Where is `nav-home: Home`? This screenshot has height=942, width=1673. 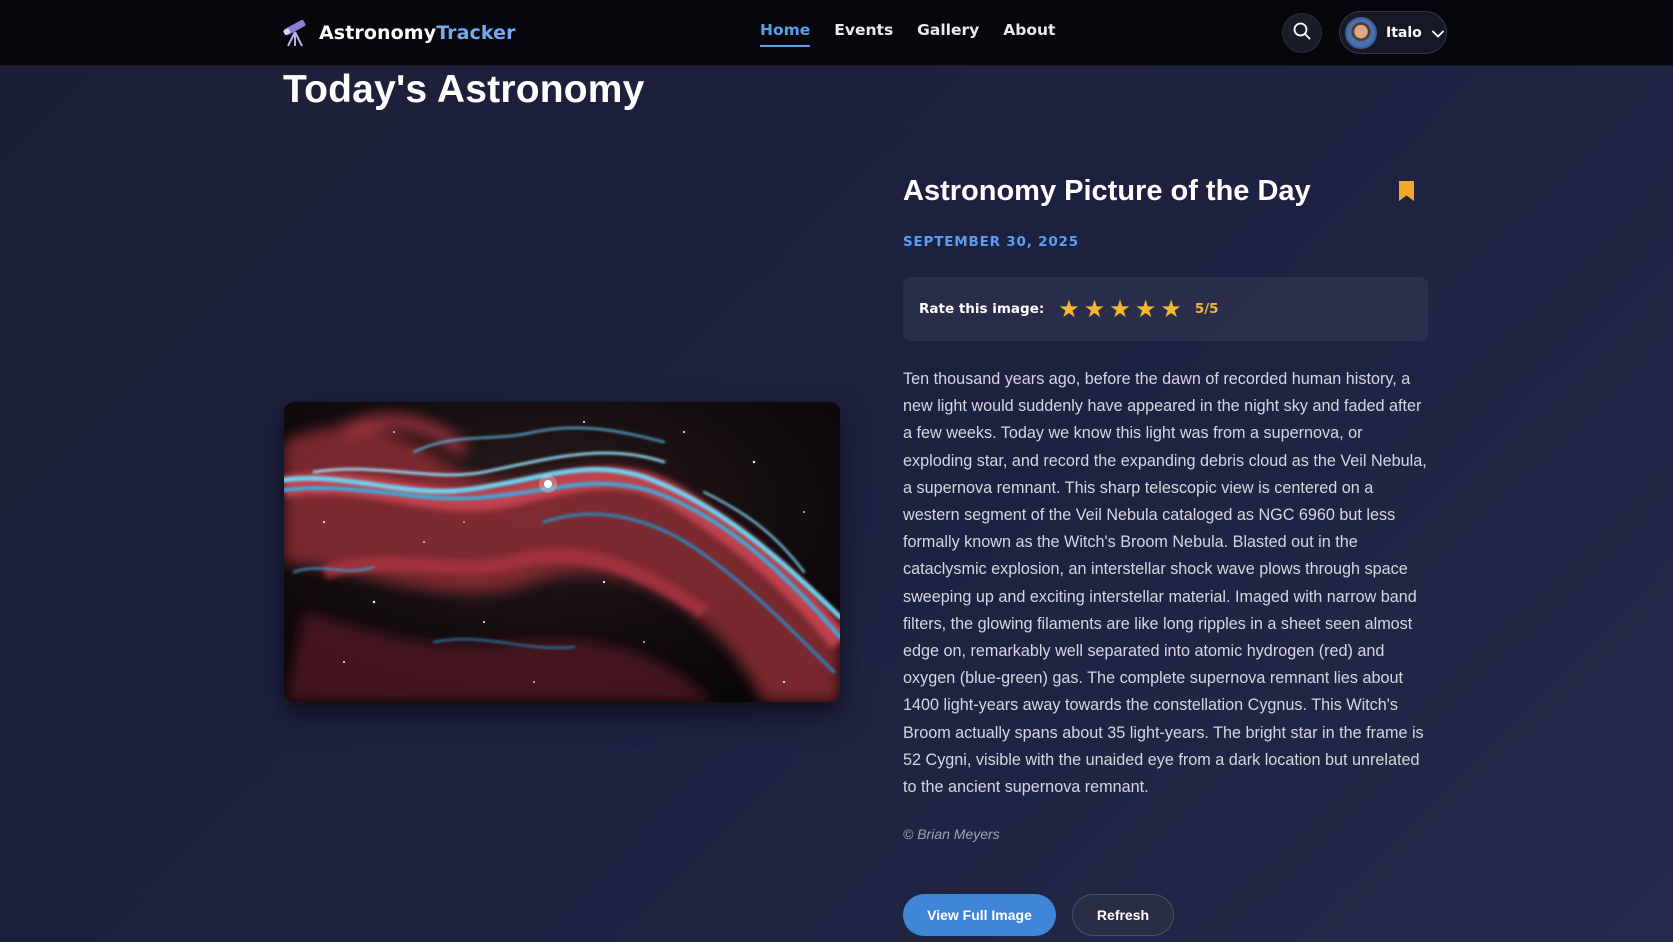
nav-home: Home is located at coordinates (785, 34).